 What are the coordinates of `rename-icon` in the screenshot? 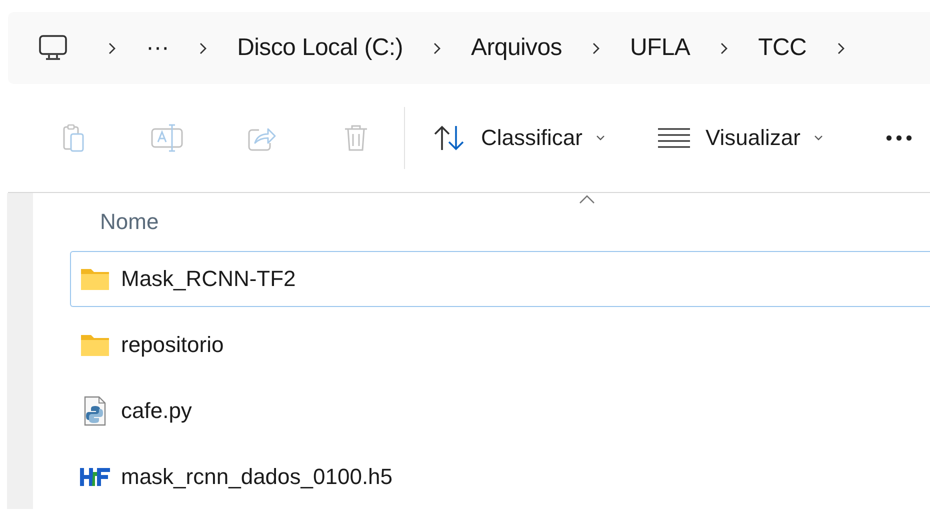 It's located at (168, 138).